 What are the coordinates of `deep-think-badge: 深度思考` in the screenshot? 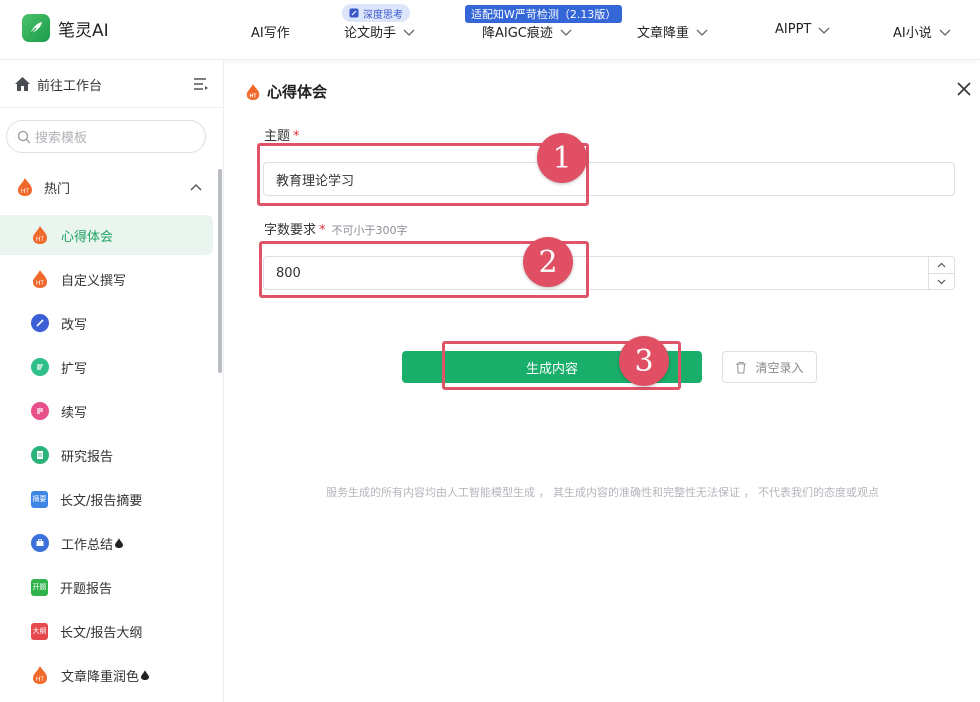 It's located at (376, 13).